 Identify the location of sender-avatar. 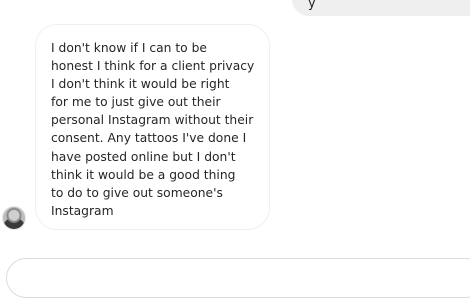
(14, 218).